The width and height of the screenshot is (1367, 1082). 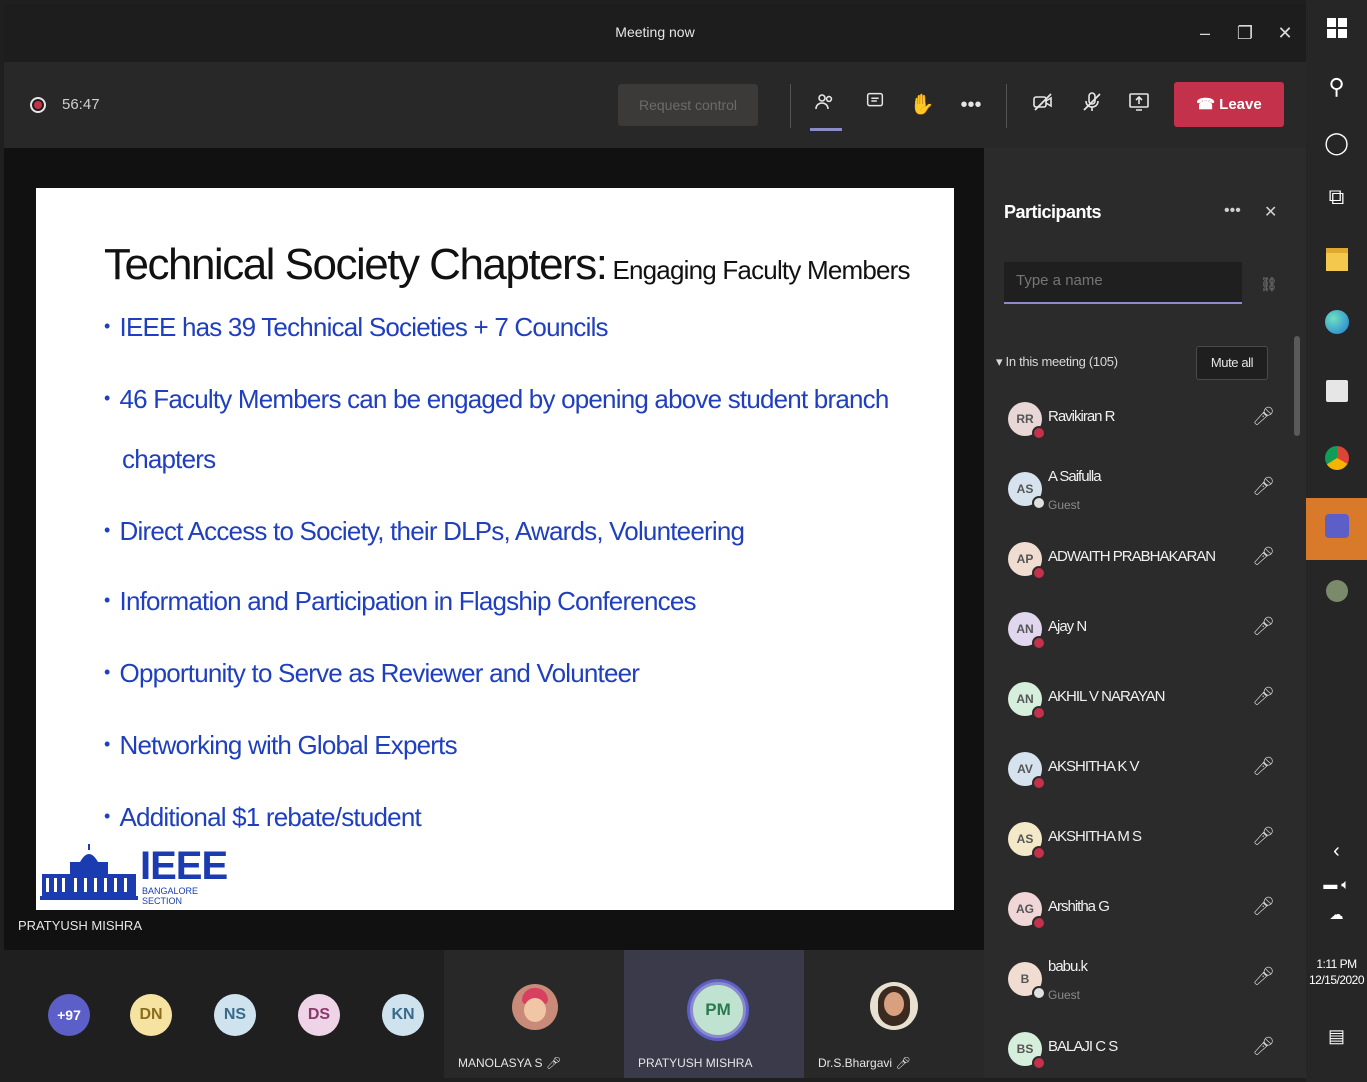 What do you see at coordinates (1336, 1036) in the screenshot?
I see `notifications-icon: ▤` at bounding box center [1336, 1036].